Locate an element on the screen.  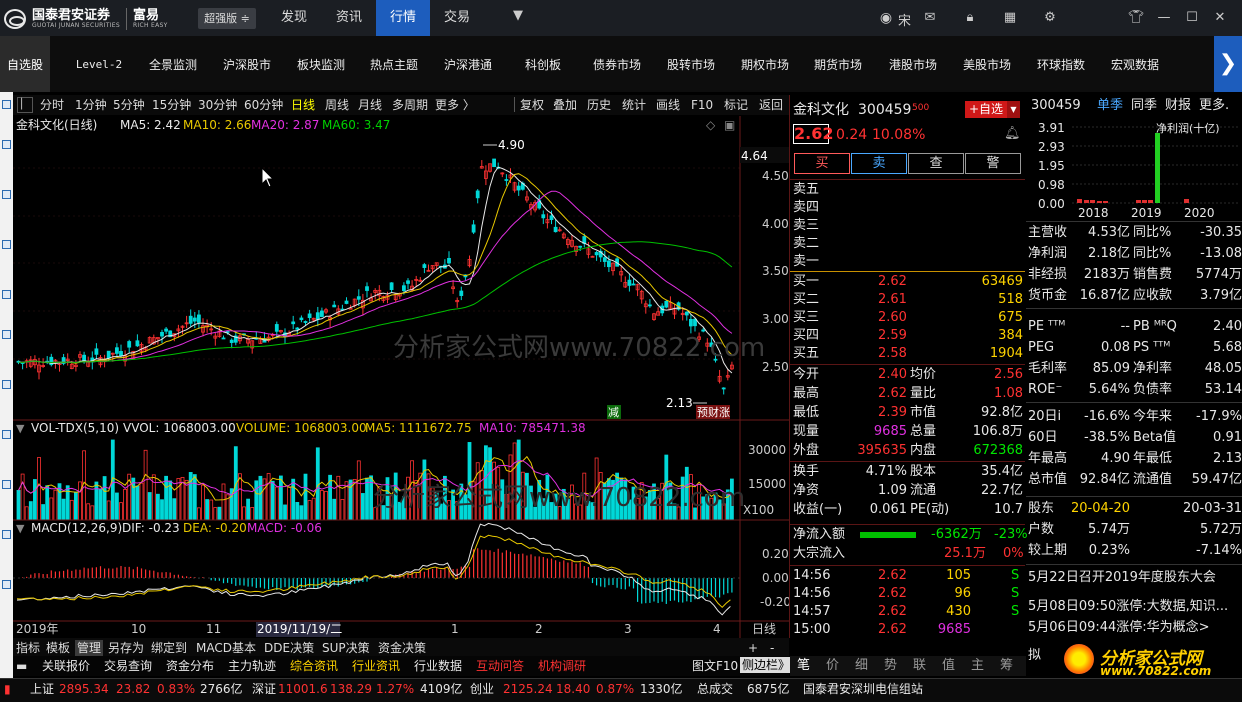
nav2-us: 美股市场 is located at coordinates (987, 64).